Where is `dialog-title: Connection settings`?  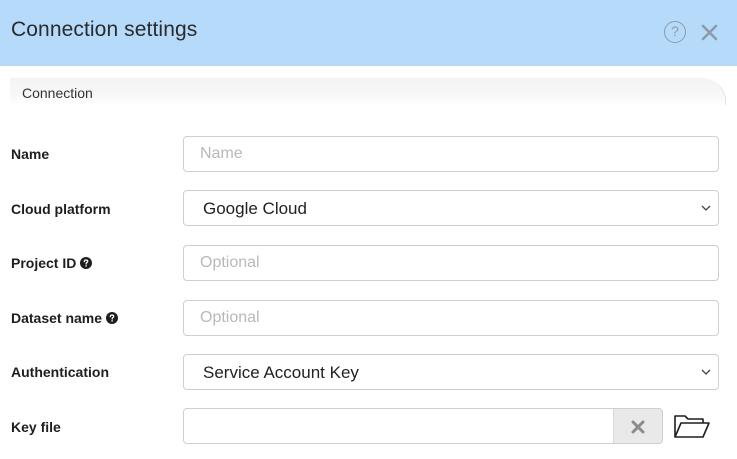 dialog-title: Connection settings is located at coordinates (104, 29).